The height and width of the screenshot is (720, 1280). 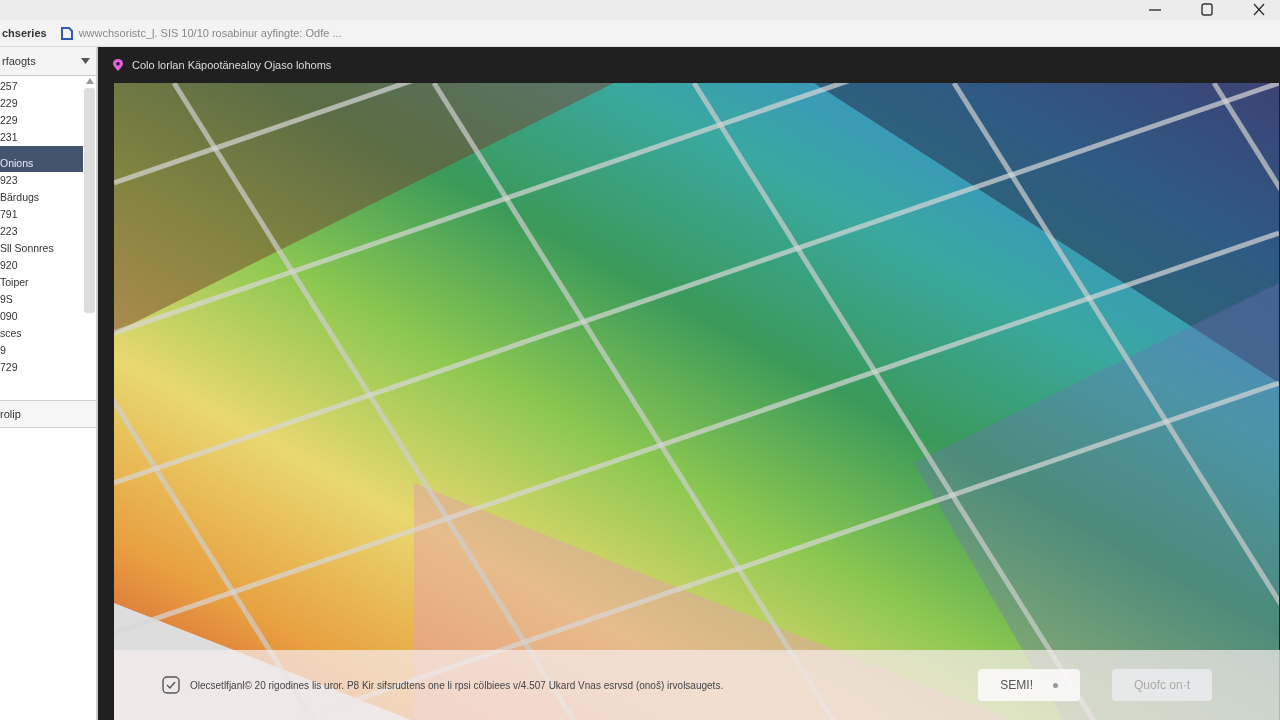 What do you see at coordinates (41, 231) in the screenshot?
I see `list-item: 223` at bounding box center [41, 231].